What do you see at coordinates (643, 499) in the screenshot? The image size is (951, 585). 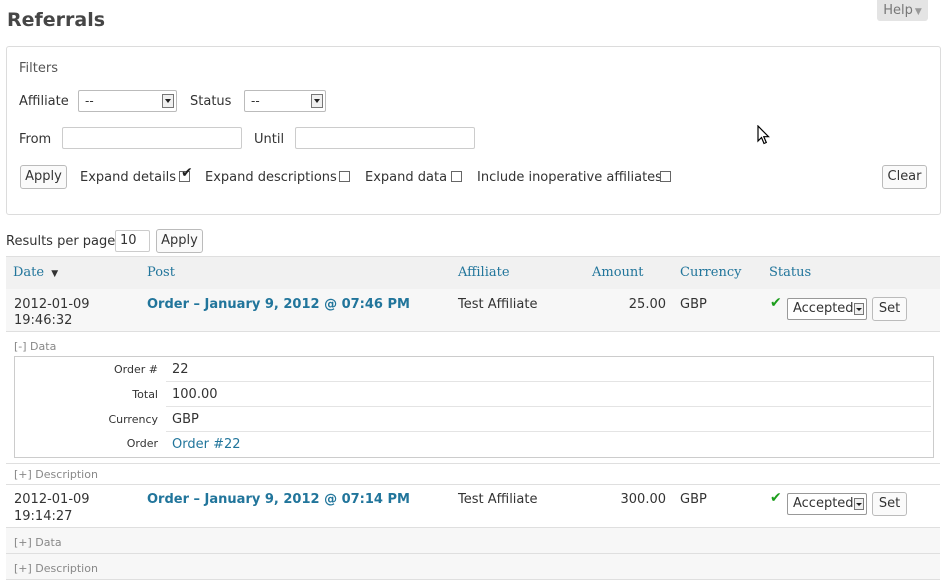 I see `row-amount: 300.00` at bounding box center [643, 499].